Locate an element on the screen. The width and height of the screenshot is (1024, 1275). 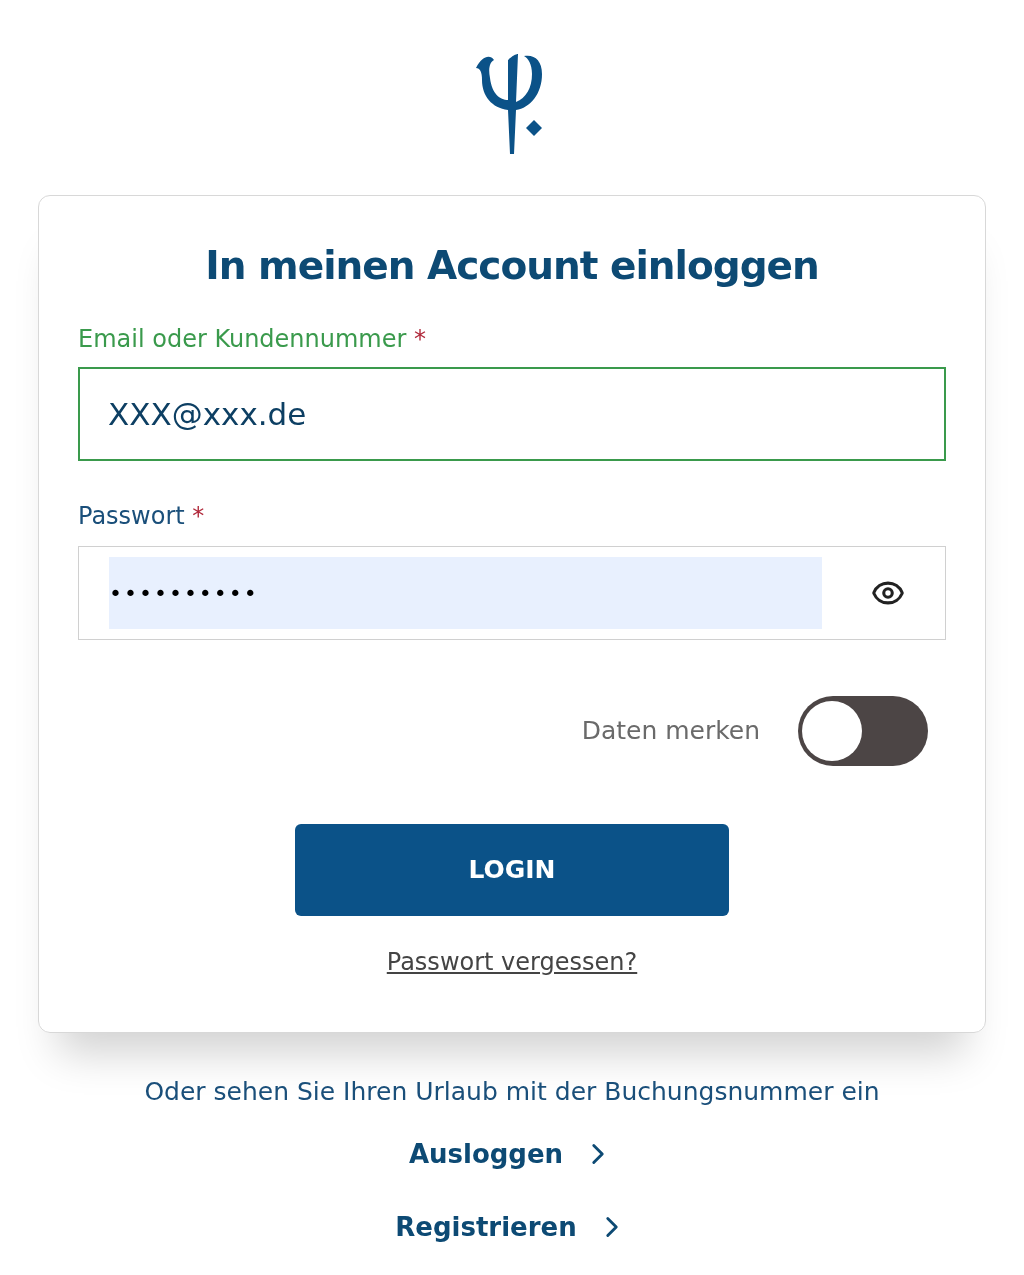
nav-link: Registrieren is located at coordinates (512, 1227).